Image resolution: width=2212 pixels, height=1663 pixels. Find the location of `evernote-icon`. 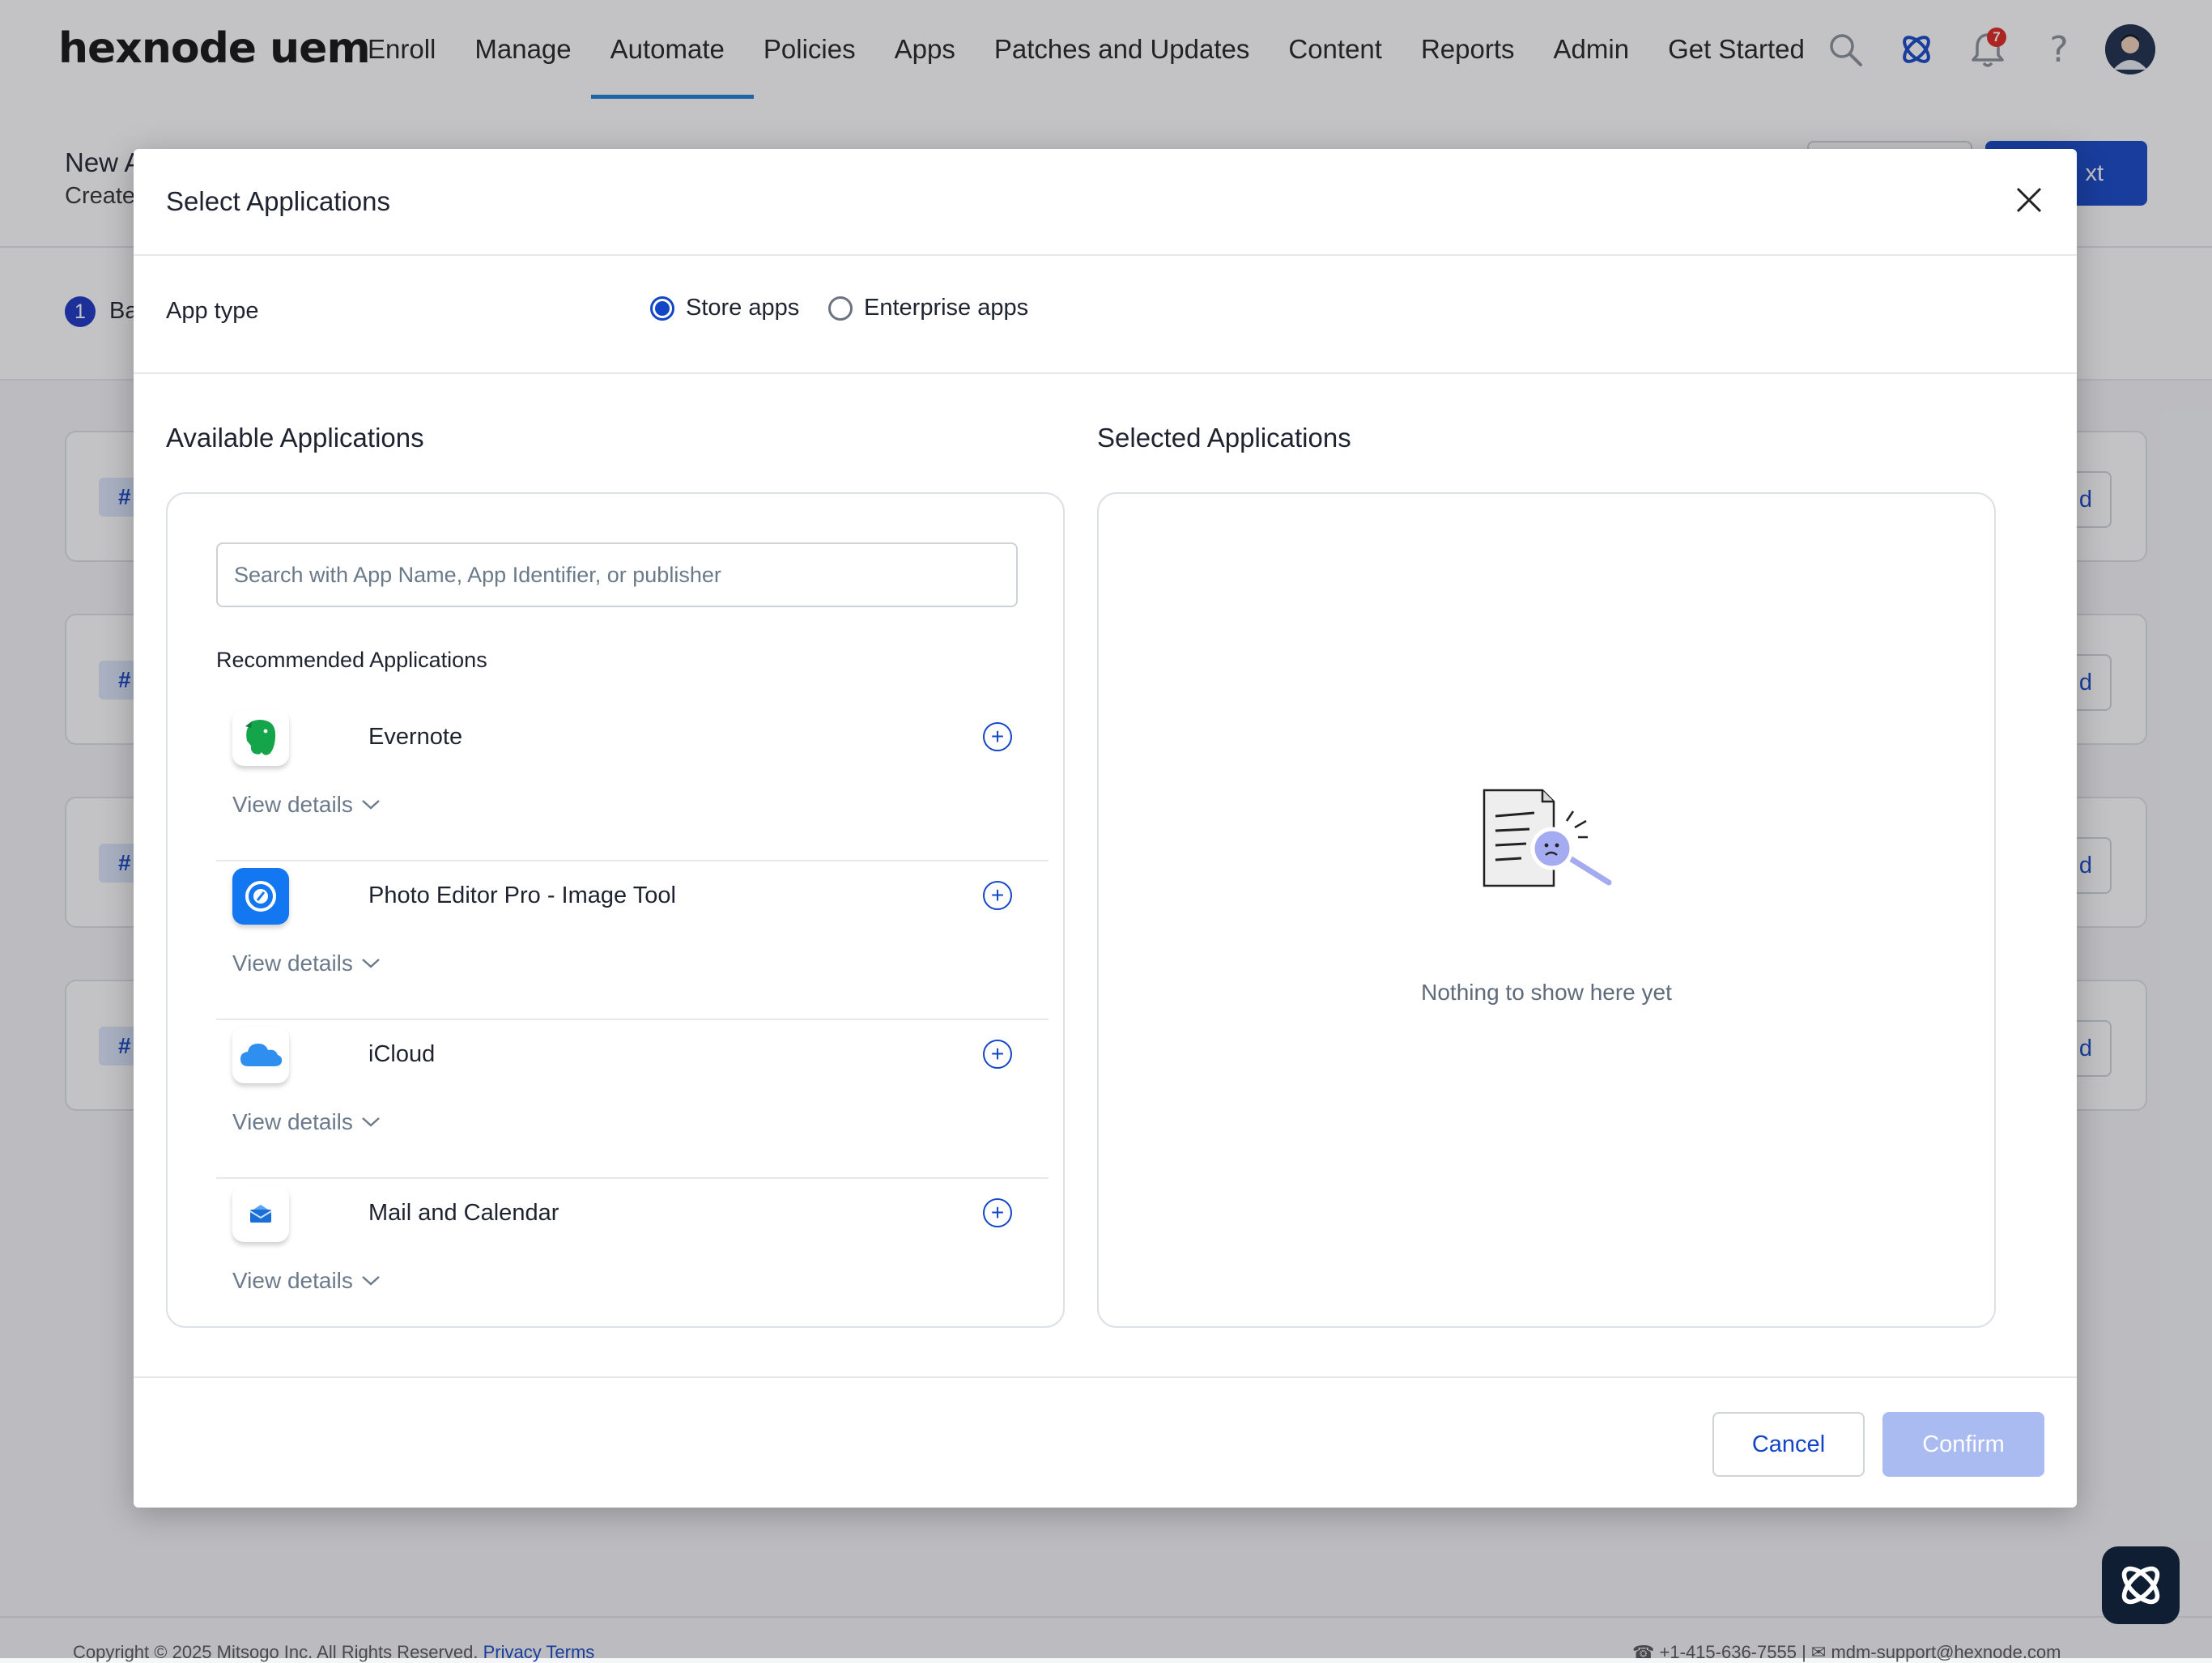

evernote-icon is located at coordinates (261, 737).